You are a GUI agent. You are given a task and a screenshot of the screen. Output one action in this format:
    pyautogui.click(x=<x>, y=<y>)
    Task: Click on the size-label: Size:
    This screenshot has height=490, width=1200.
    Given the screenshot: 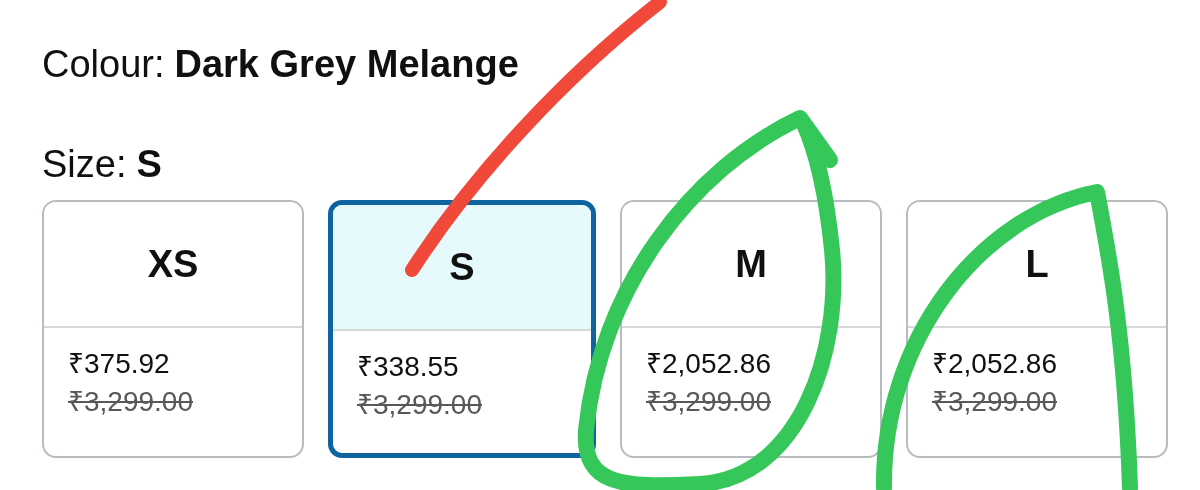 What is the action you would take?
    pyautogui.click(x=84, y=164)
    